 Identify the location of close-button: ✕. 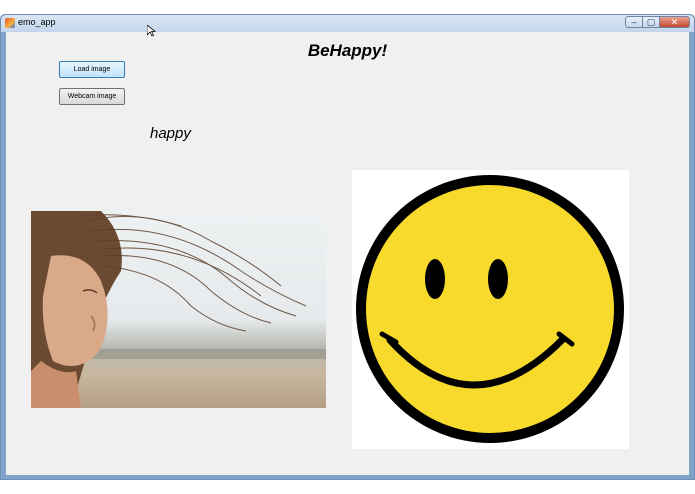
(675, 22).